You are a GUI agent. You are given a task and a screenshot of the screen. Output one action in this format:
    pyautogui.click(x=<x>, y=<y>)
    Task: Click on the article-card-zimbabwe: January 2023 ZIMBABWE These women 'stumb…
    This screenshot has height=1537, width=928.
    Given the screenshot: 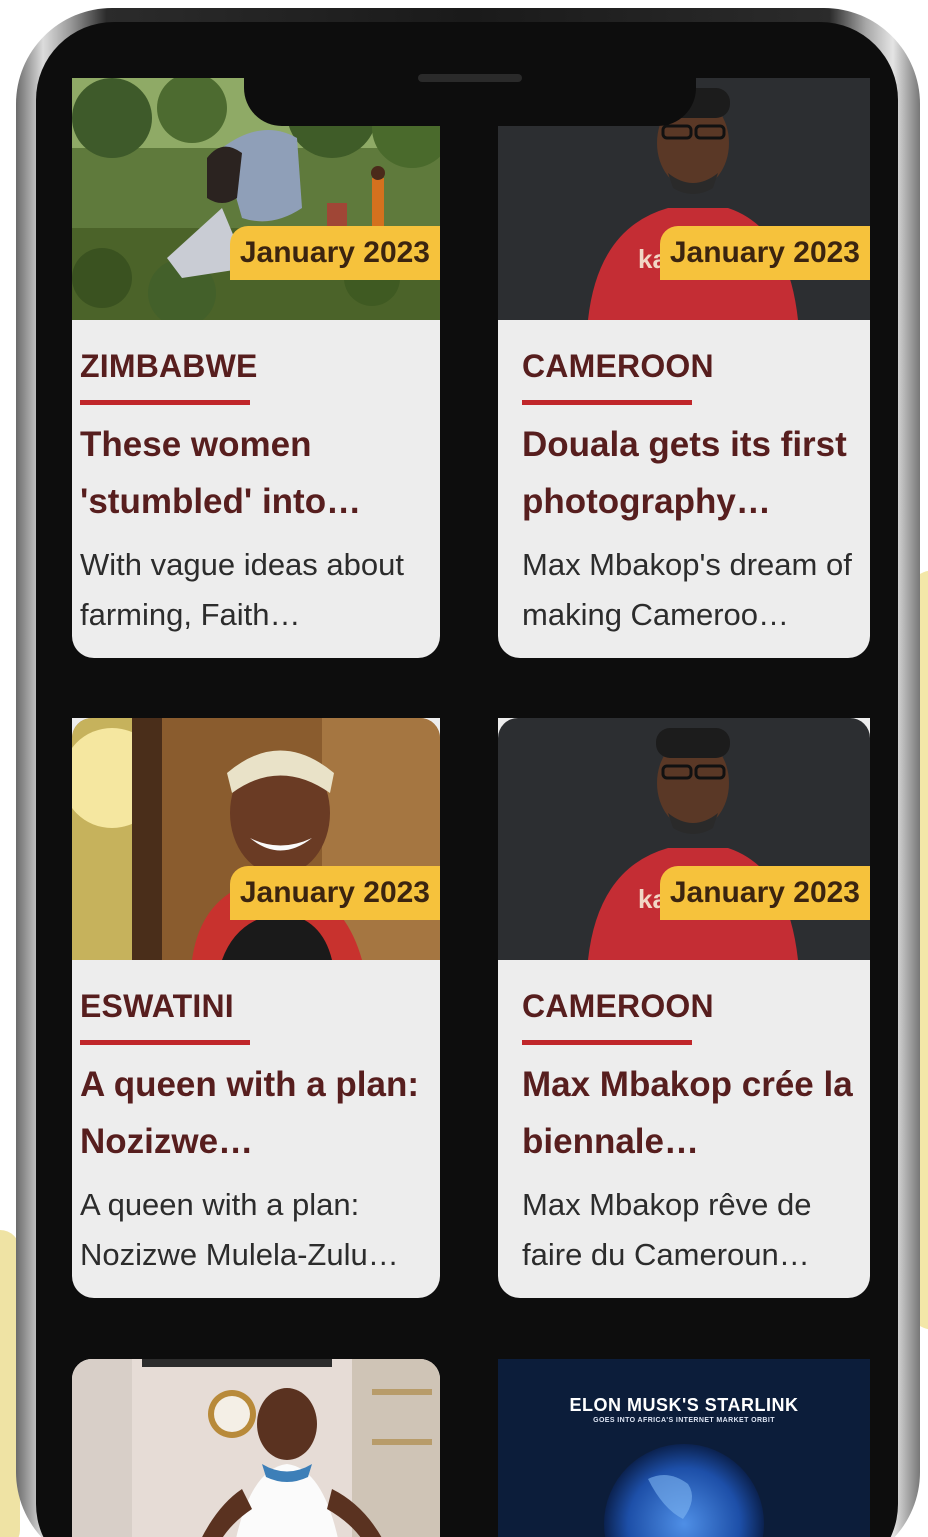 What is the action you would take?
    pyautogui.click(x=256, y=368)
    